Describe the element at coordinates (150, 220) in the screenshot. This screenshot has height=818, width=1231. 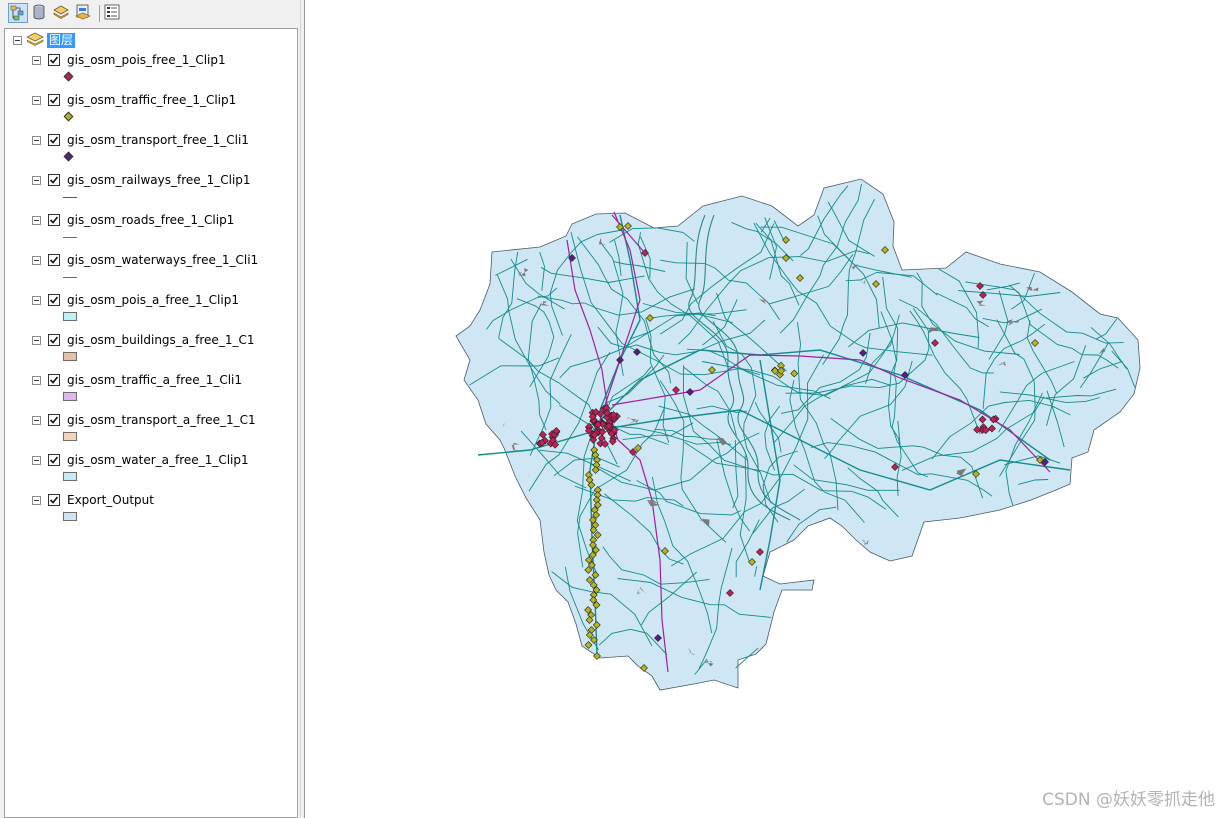
I see `layer-name: gis_osm_roads_free_1_Clip1` at that location.